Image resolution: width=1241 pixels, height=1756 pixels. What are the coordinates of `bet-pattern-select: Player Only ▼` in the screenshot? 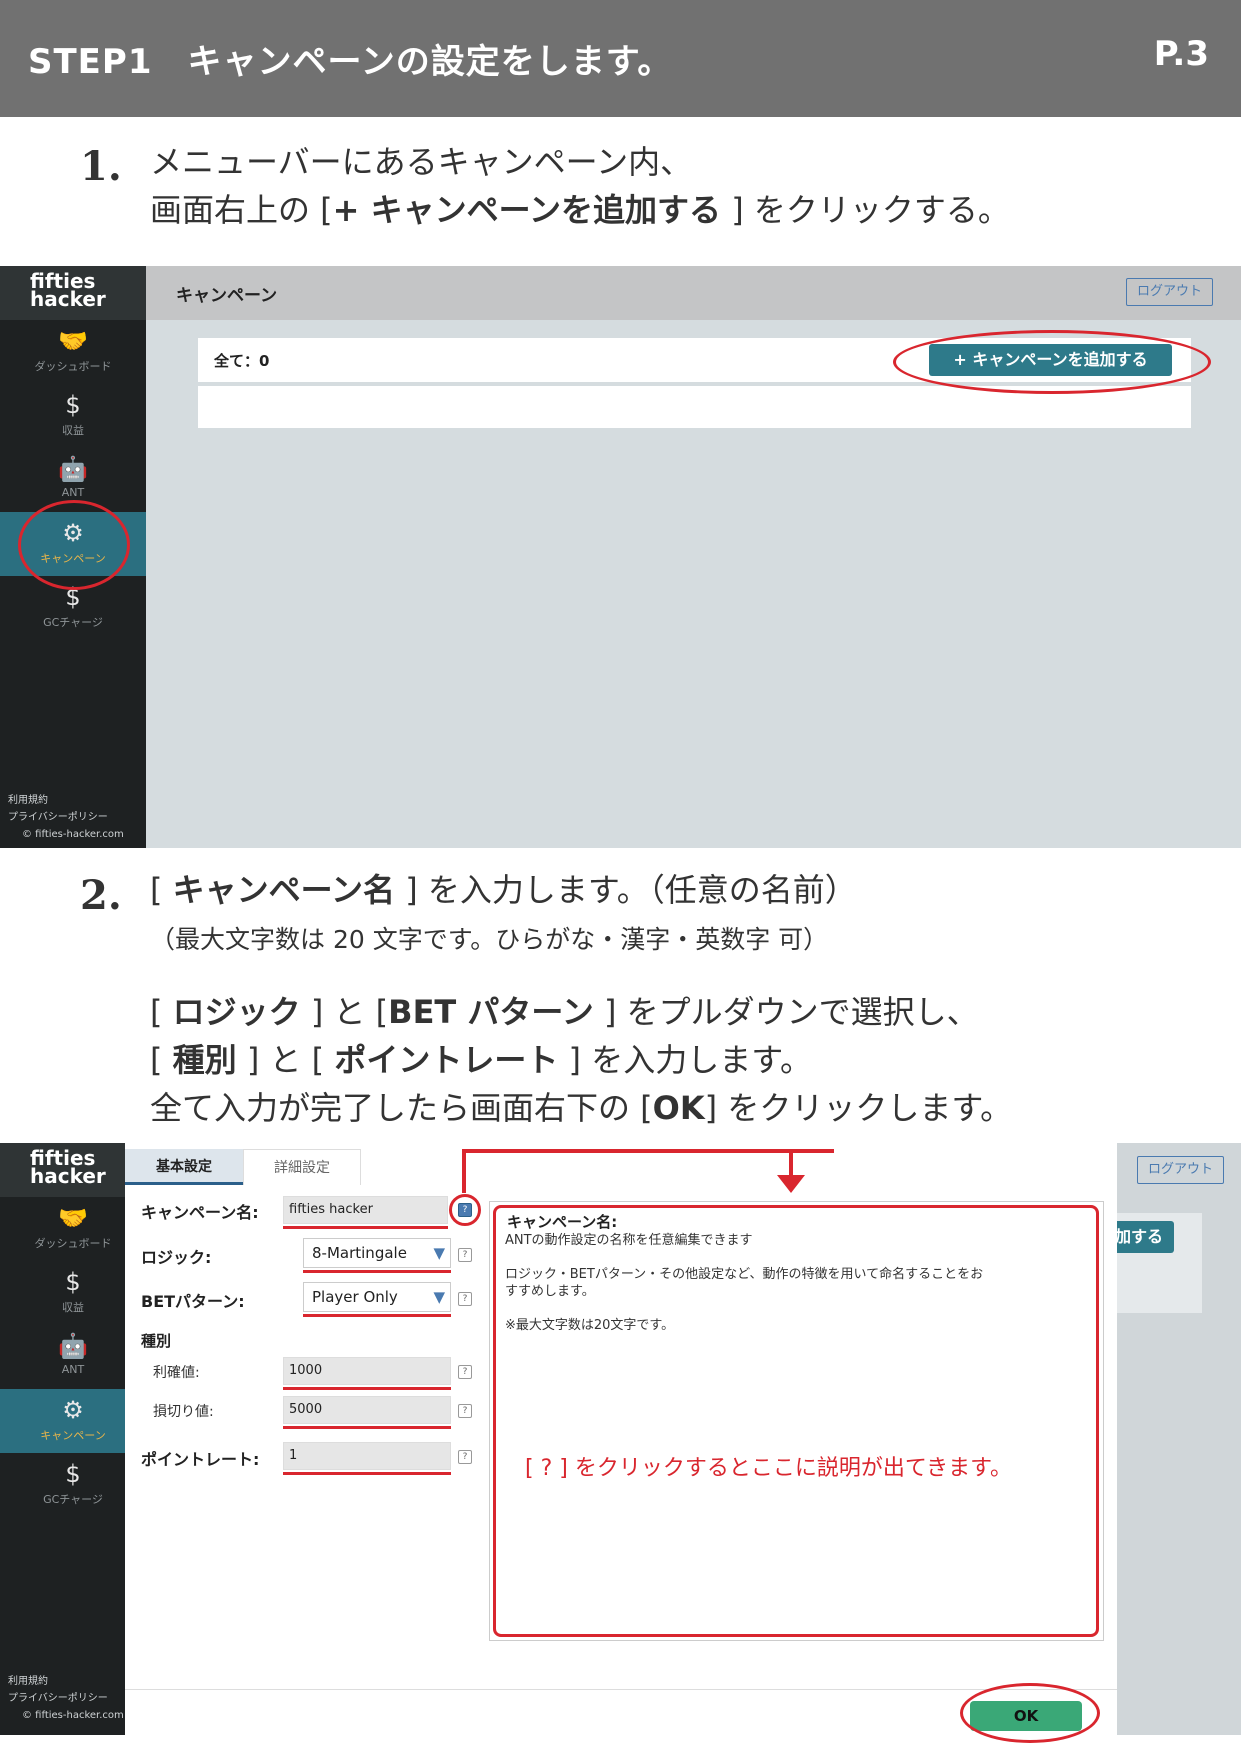 It's located at (377, 1297).